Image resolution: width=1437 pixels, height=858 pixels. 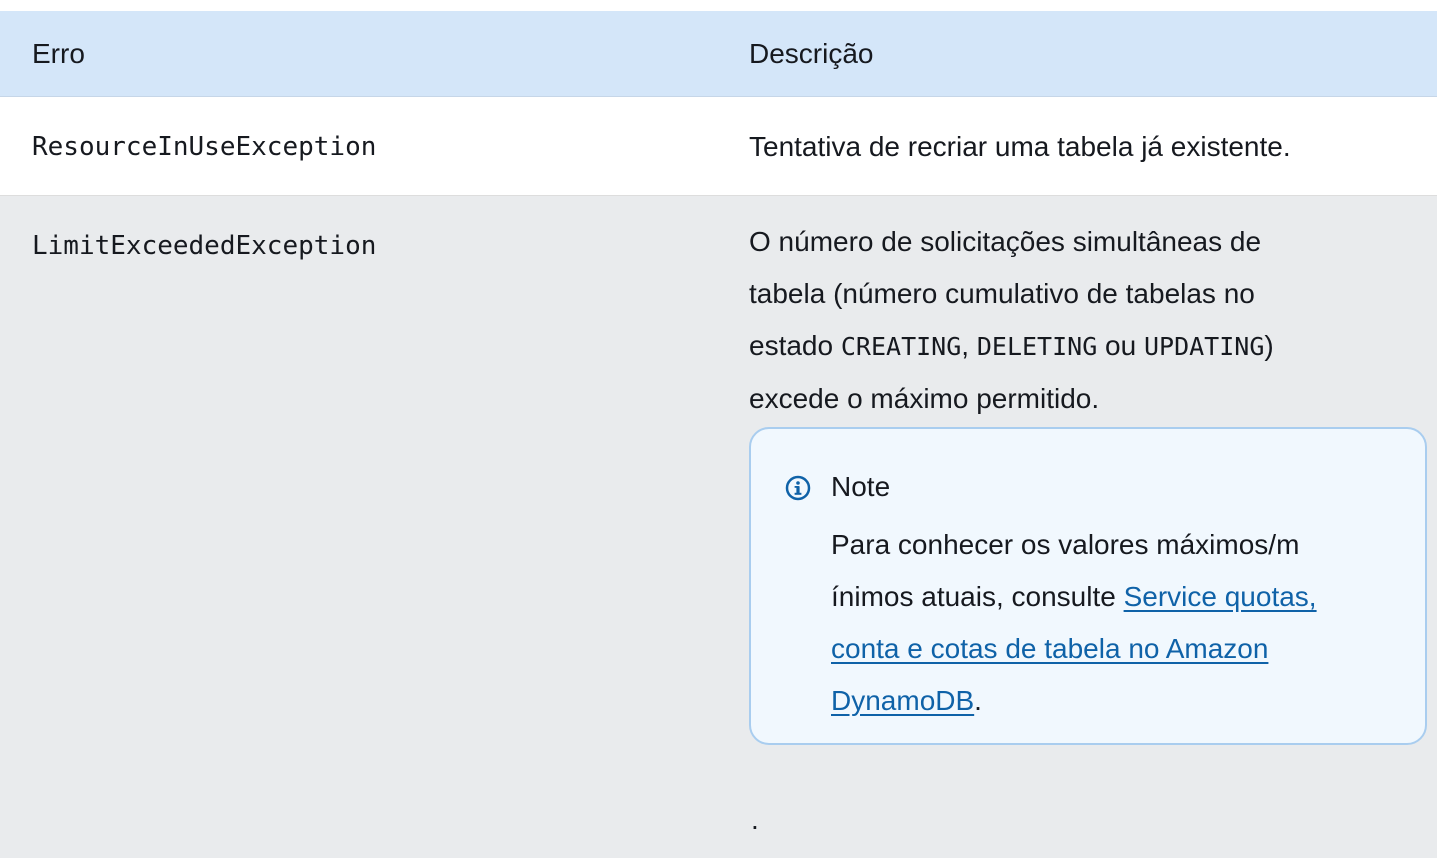 I want to click on table-header-row: Erro Descrição, so click(x=718, y=54).